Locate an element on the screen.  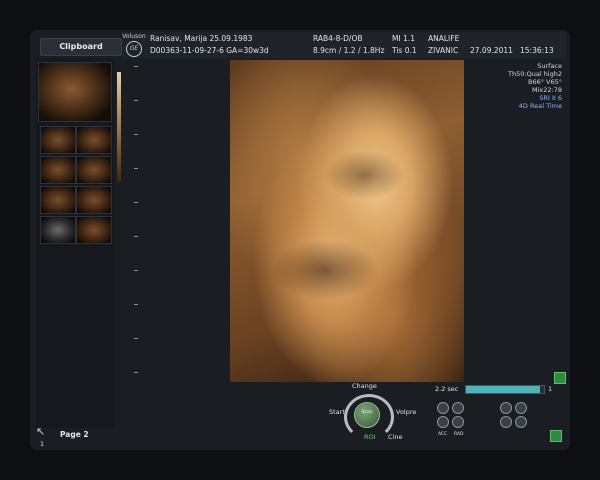
clipboard-title: Clipboard is located at coordinates (81, 47).